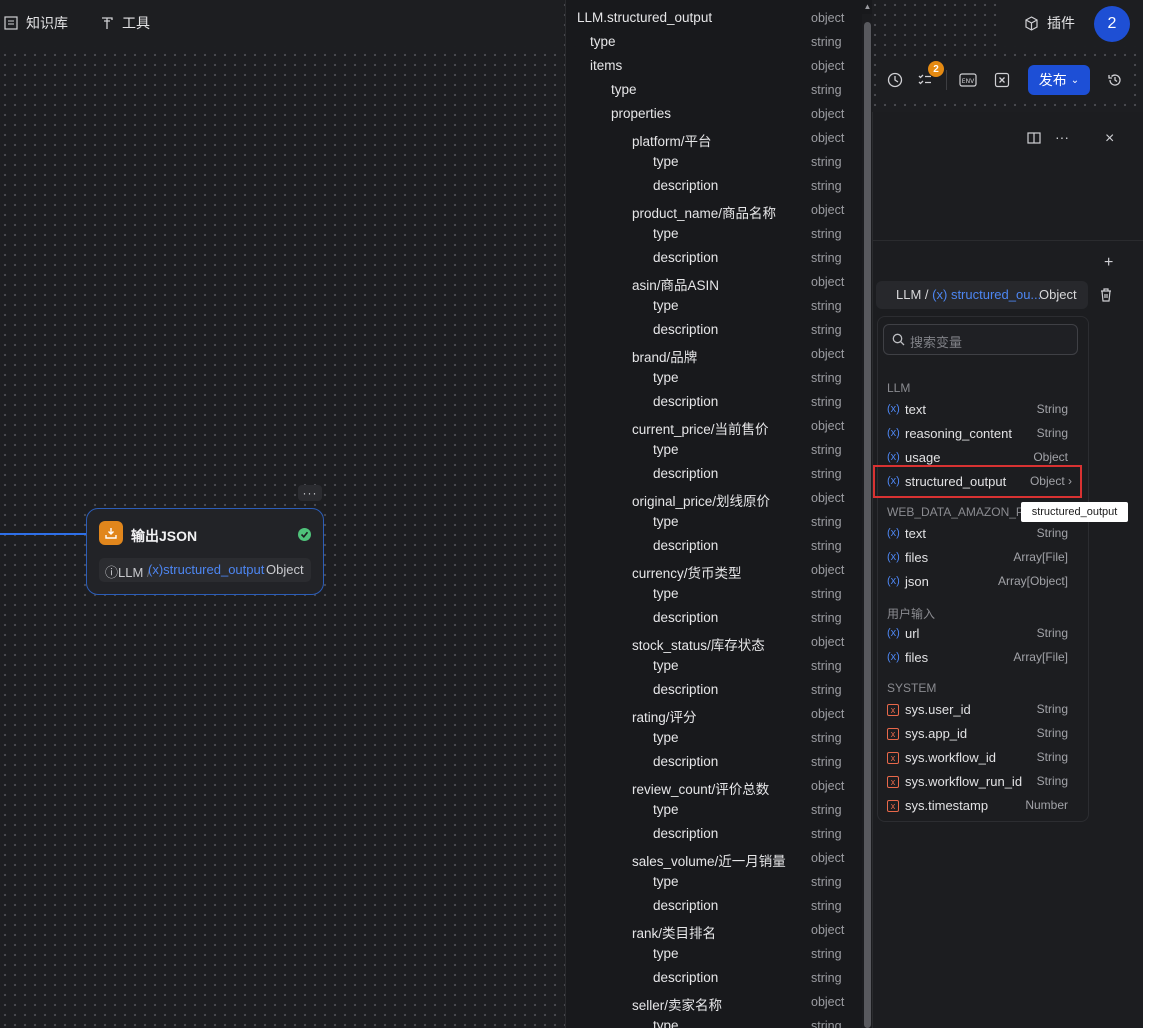 Image resolution: width=1157 pixels, height=1028 pixels. I want to click on var-item: (x) url String, so click(977, 635).